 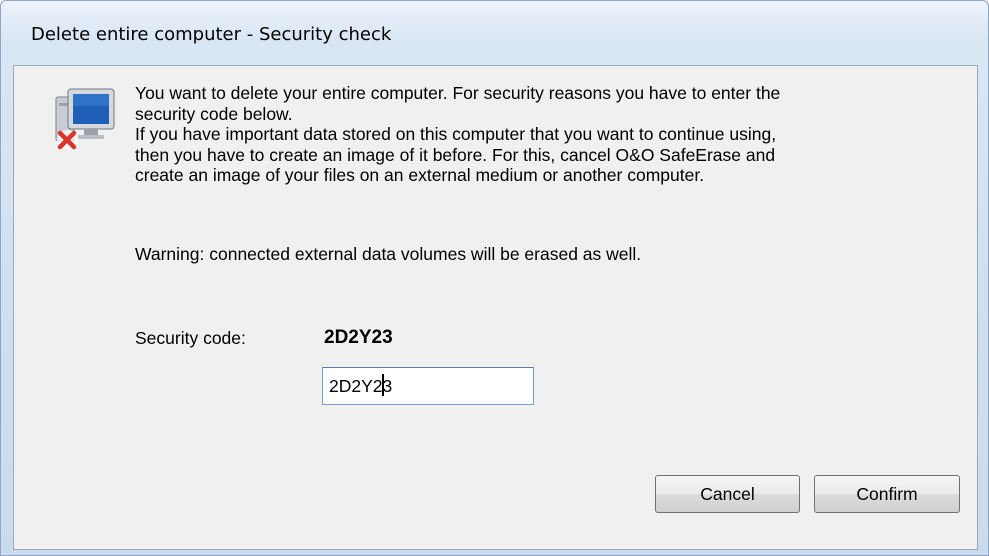 What do you see at coordinates (727, 494) in the screenshot?
I see `cancel-button: Cancel` at bounding box center [727, 494].